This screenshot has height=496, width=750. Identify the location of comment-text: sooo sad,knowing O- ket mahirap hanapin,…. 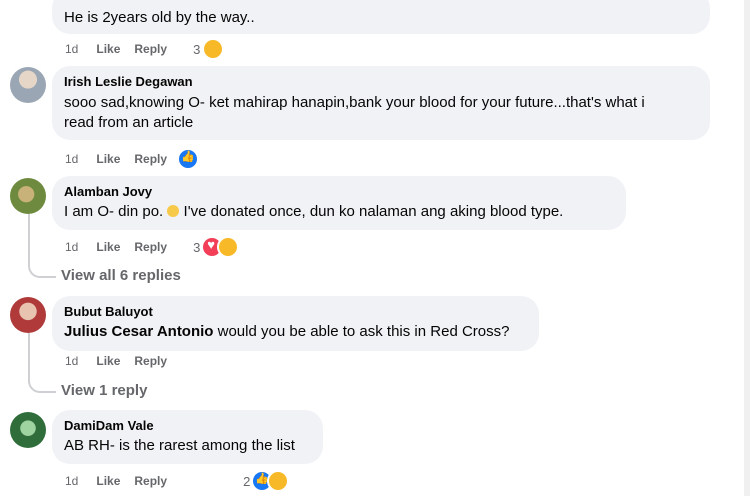
(354, 102).